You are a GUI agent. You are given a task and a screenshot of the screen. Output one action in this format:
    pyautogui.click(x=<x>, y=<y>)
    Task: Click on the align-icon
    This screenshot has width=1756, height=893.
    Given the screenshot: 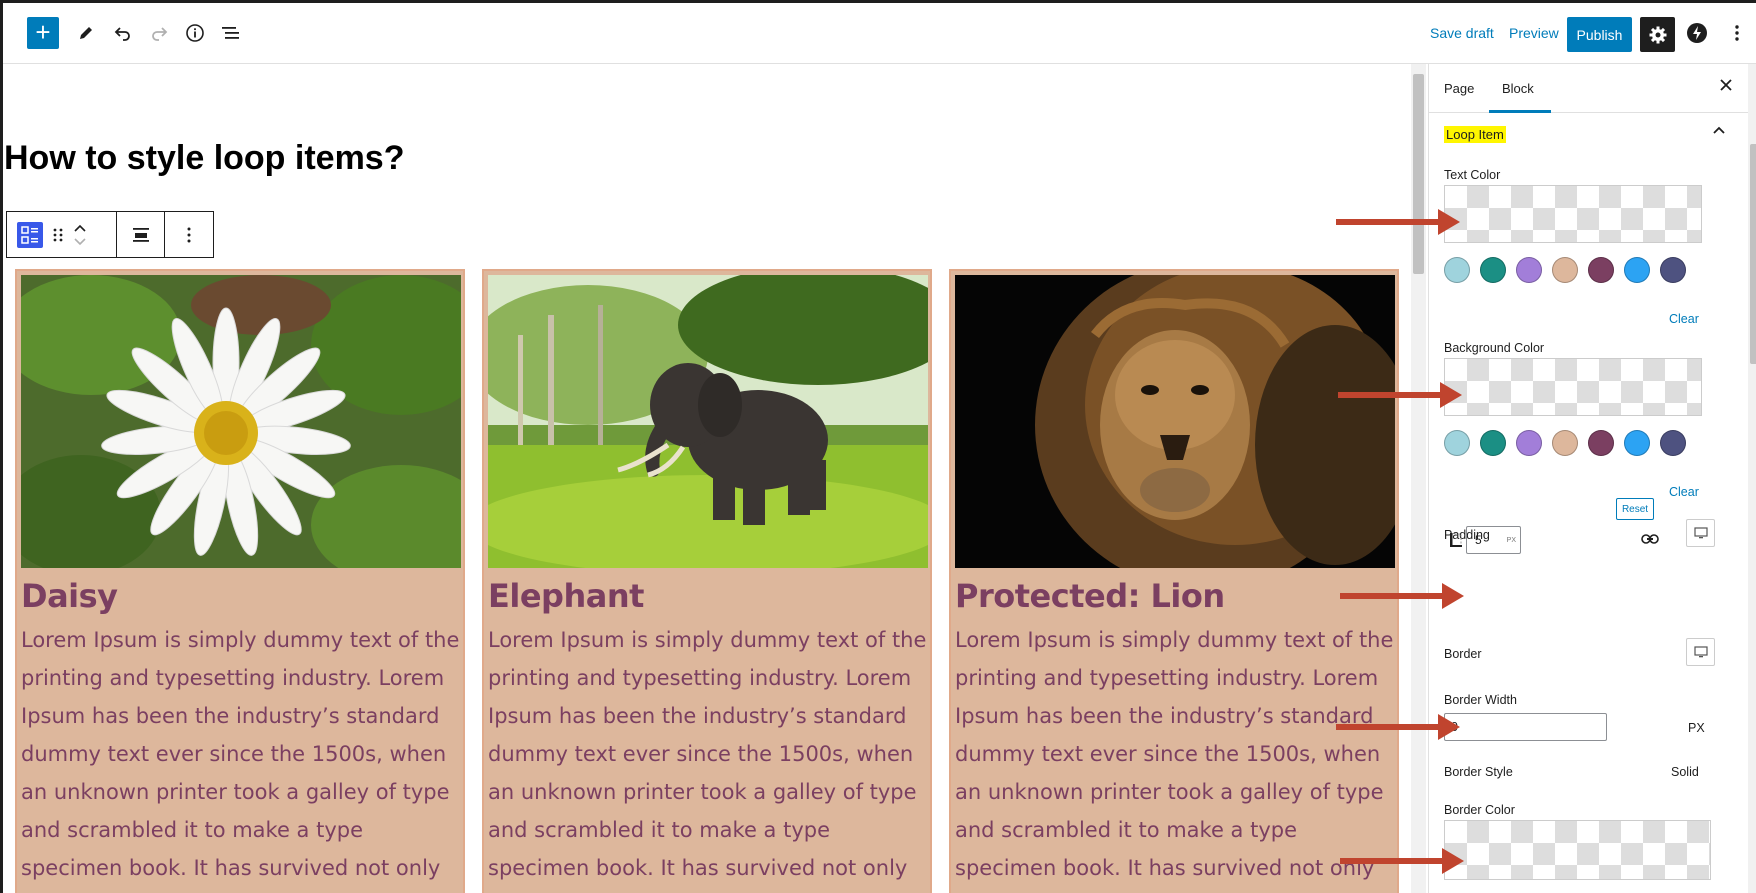 What is the action you would take?
    pyautogui.click(x=140, y=234)
    